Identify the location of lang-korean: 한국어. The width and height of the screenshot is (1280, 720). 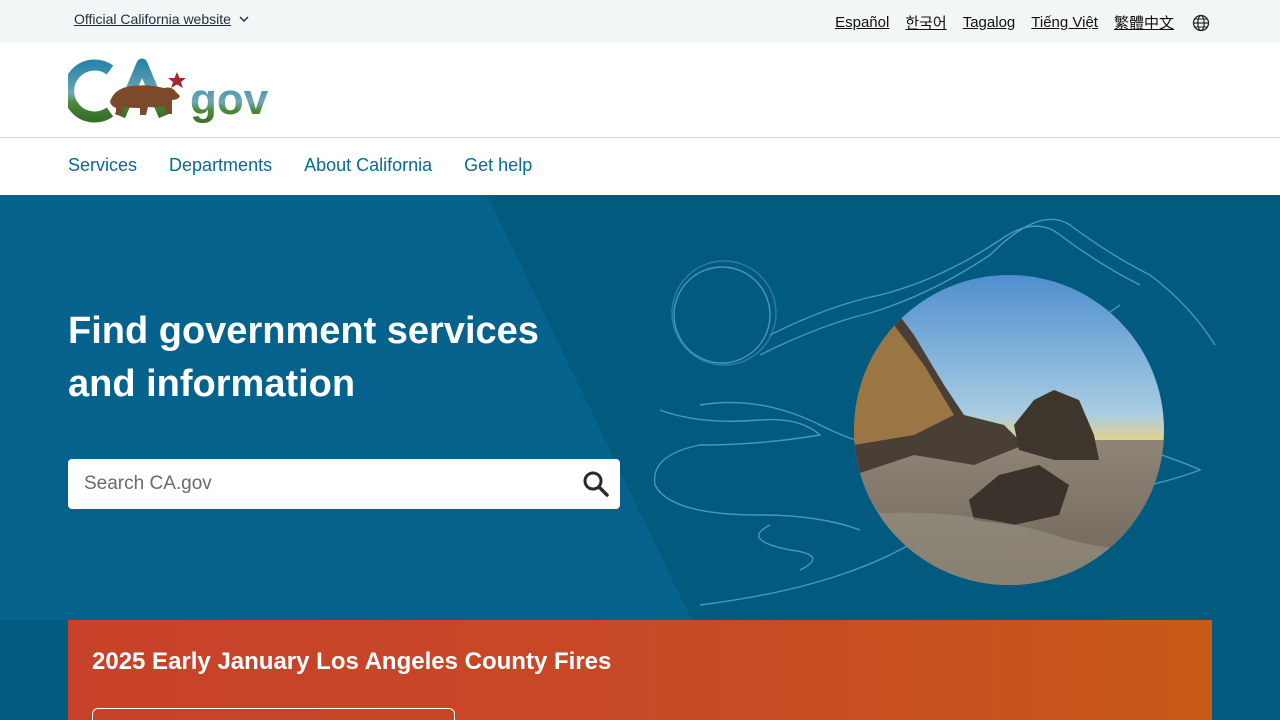
(925, 22).